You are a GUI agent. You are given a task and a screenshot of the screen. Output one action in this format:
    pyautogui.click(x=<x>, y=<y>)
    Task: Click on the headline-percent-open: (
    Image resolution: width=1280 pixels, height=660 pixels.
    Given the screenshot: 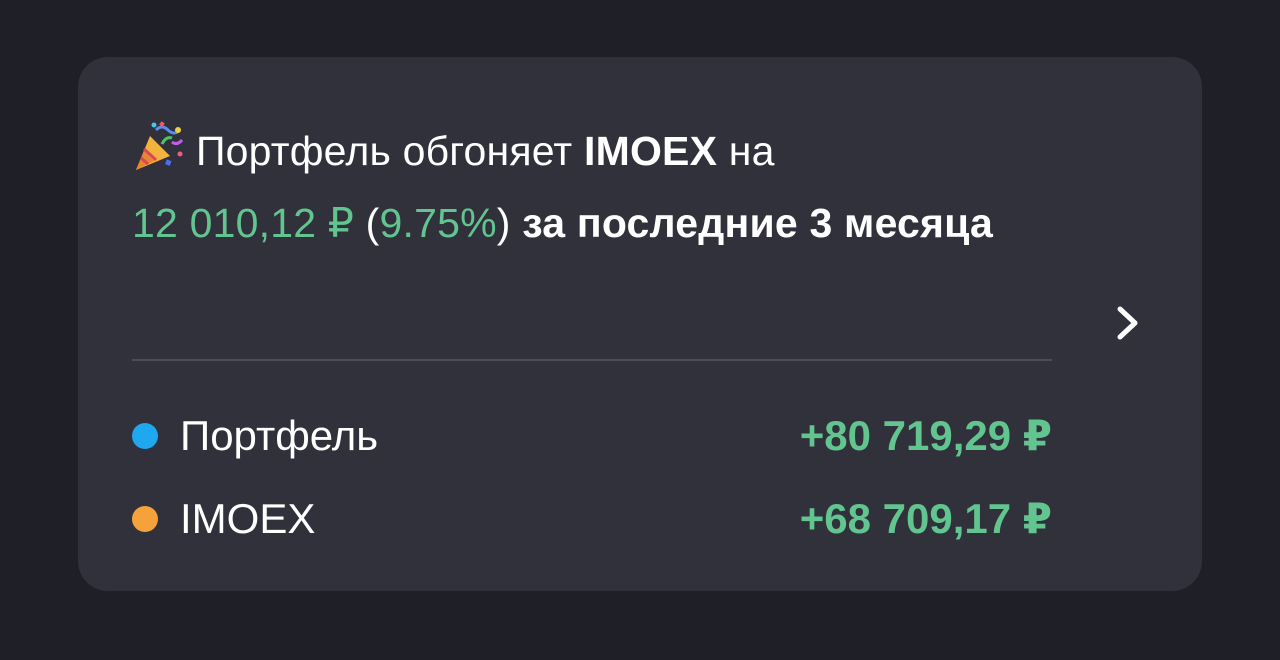 What is the action you would take?
    pyautogui.click(x=367, y=223)
    